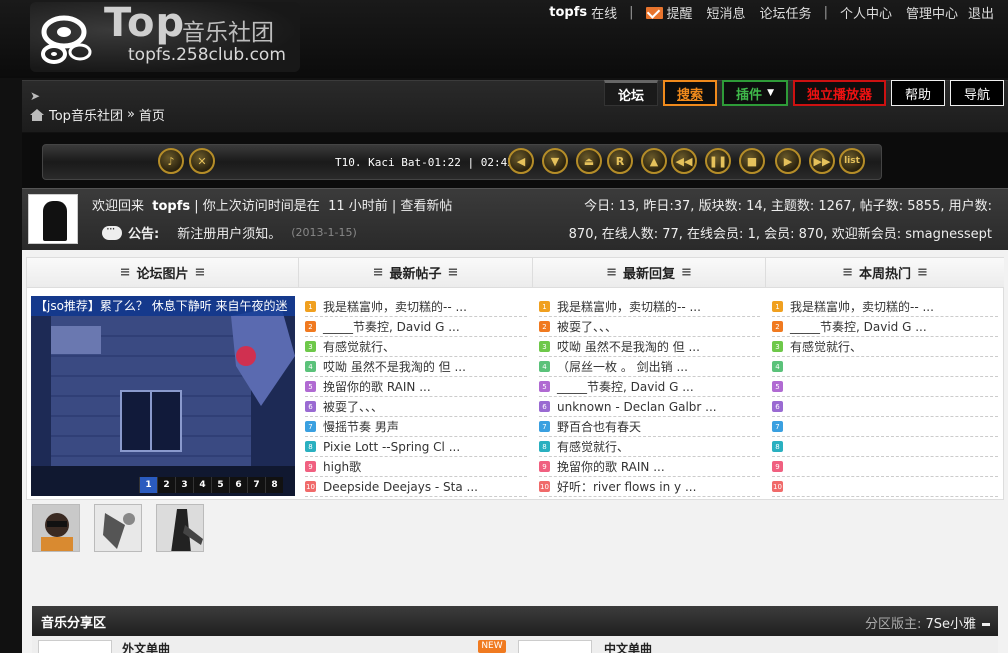  I want to click on repeat-icon: R, so click(620, 161).